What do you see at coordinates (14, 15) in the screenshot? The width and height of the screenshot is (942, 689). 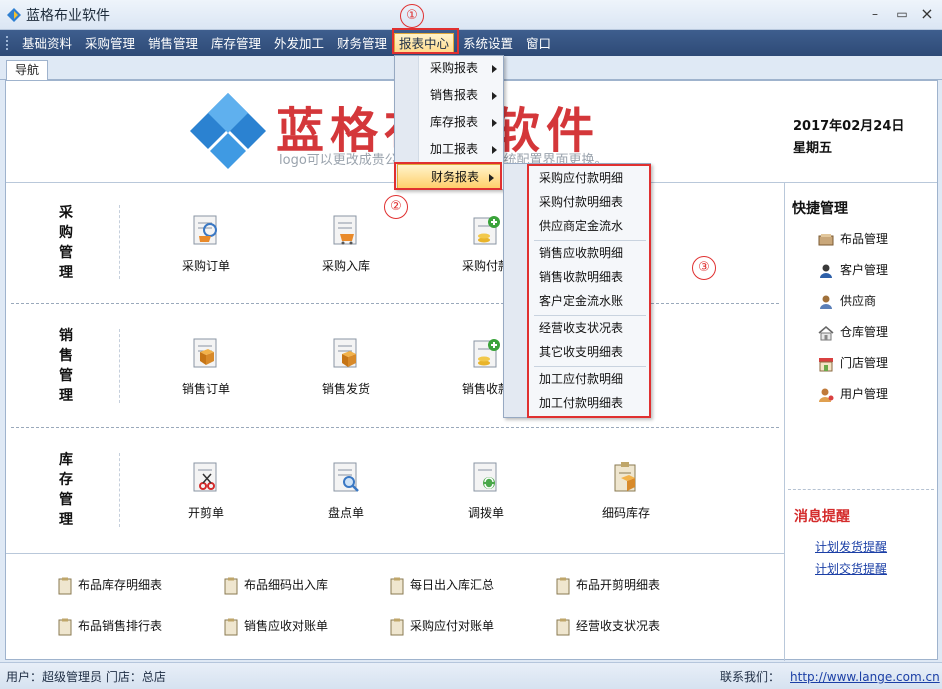 I see `app-logo-icon` at bounding box center [14, 15].